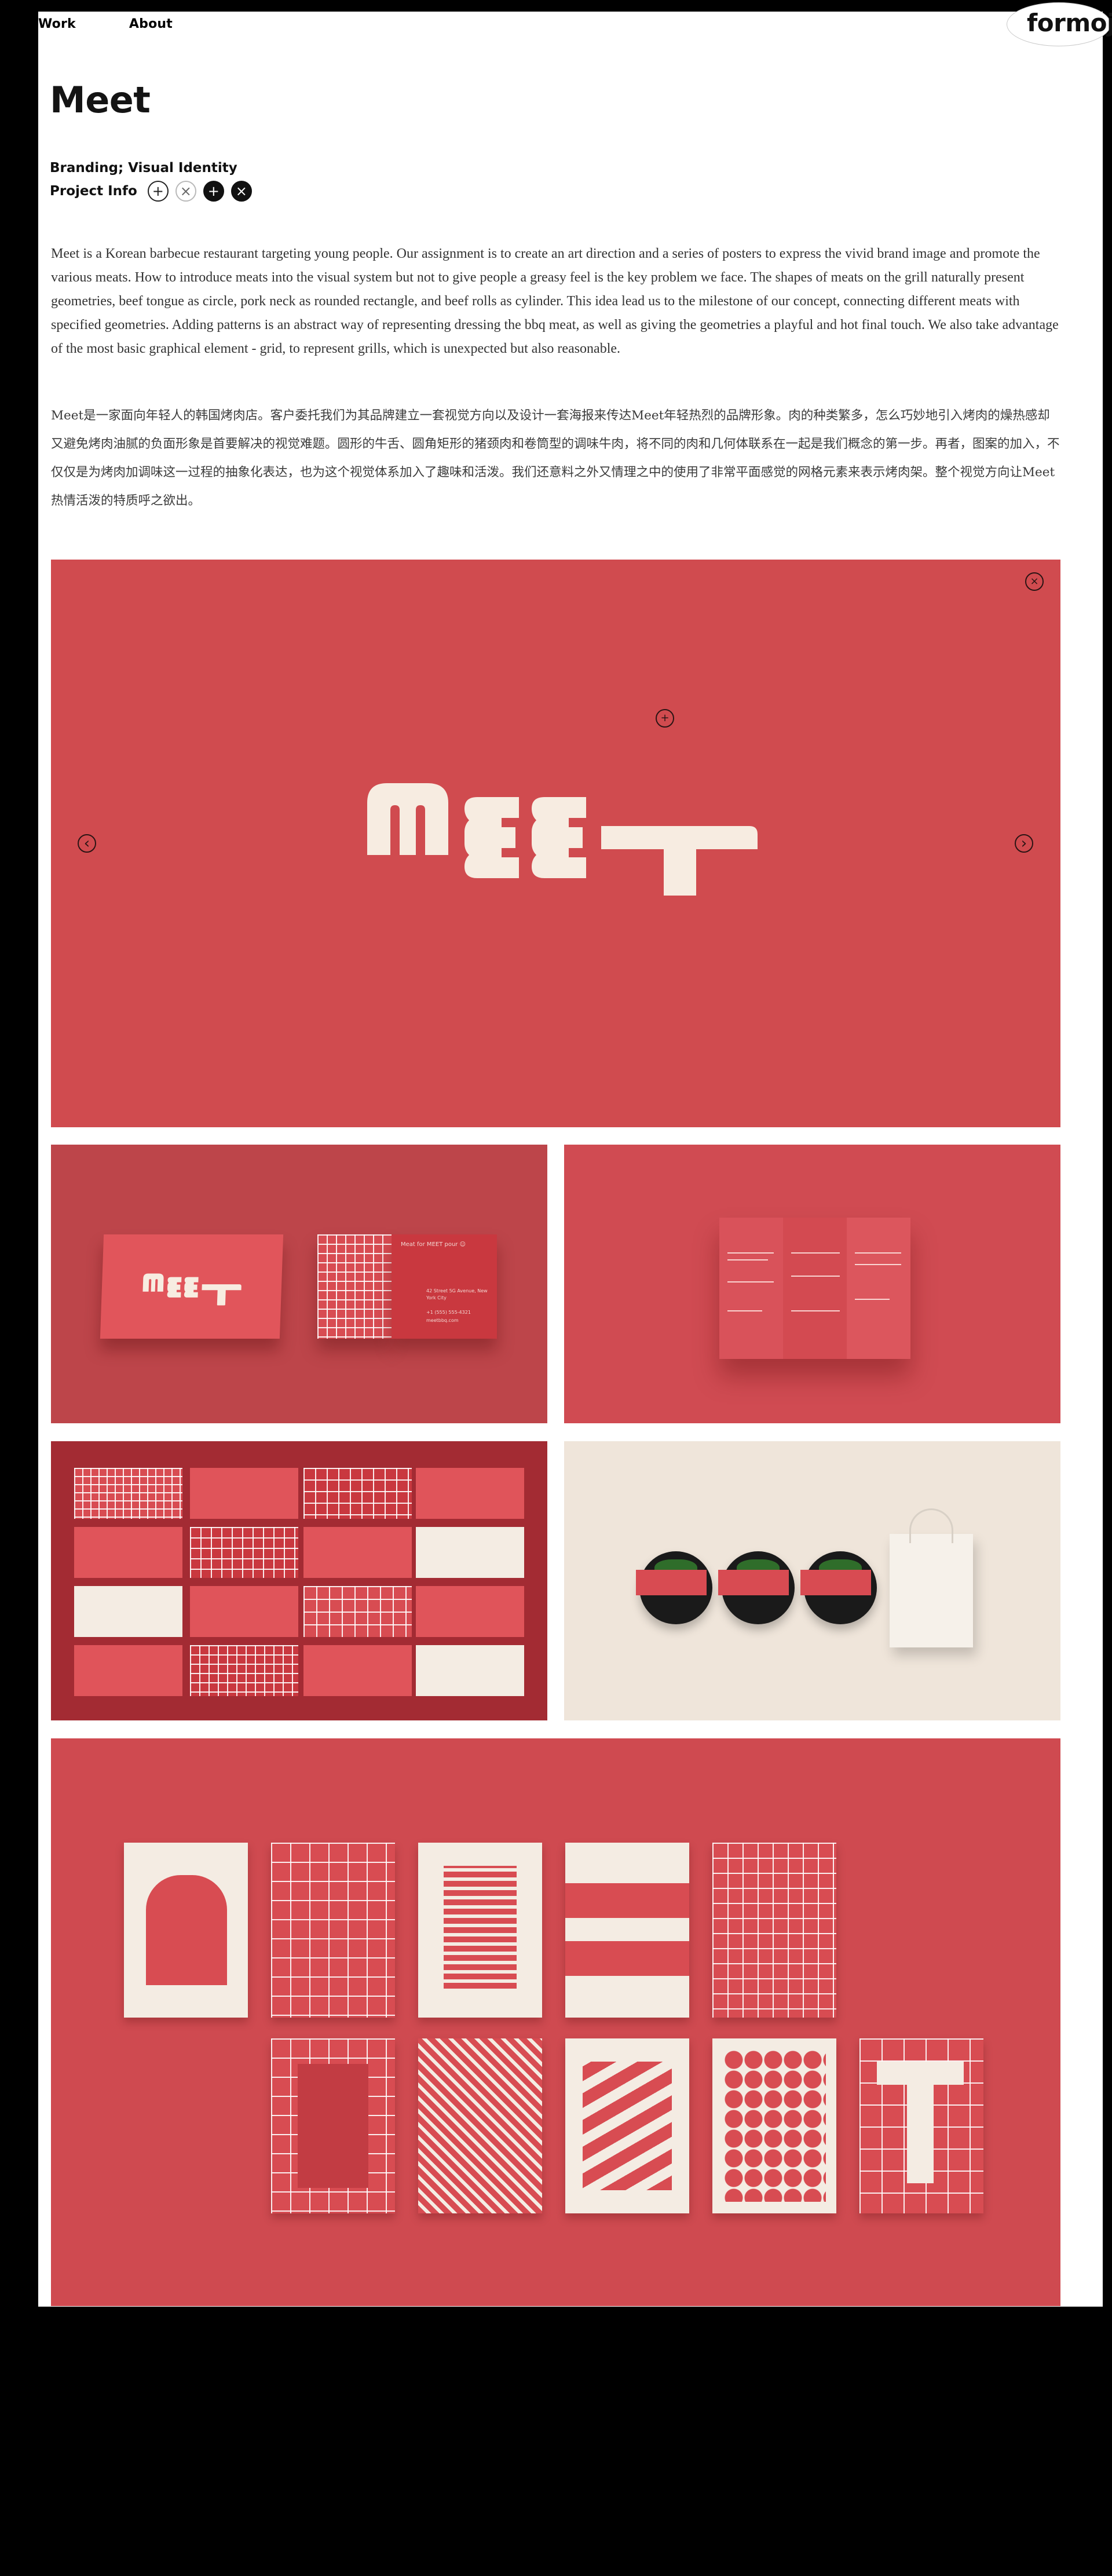  Describe the element at coordinates (665, 718) in the screenshot. I see `zoom-plus-icon: +` at that location.